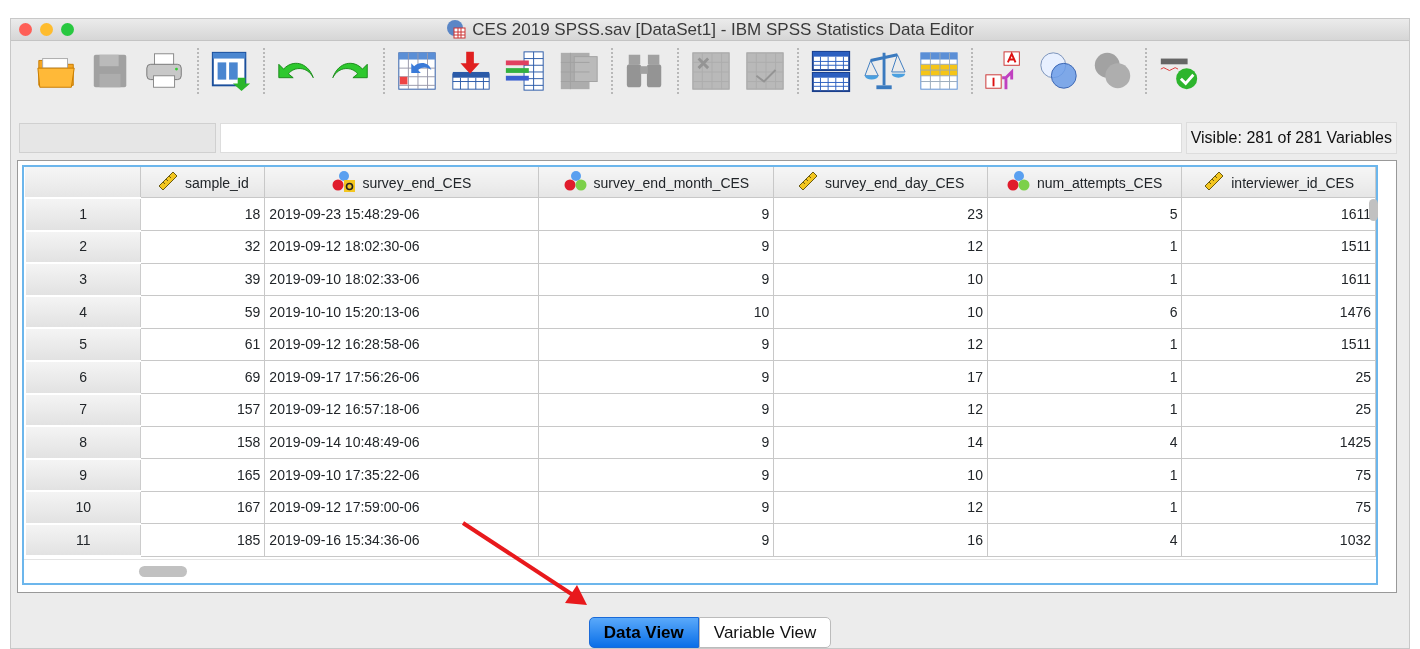 Image resolution: width=1420 pixels, height=649 pixels. What do you see at coordinates (880, 442) in the screenshot?
I see `table-cell: 14` at bounding box center [880, 442].